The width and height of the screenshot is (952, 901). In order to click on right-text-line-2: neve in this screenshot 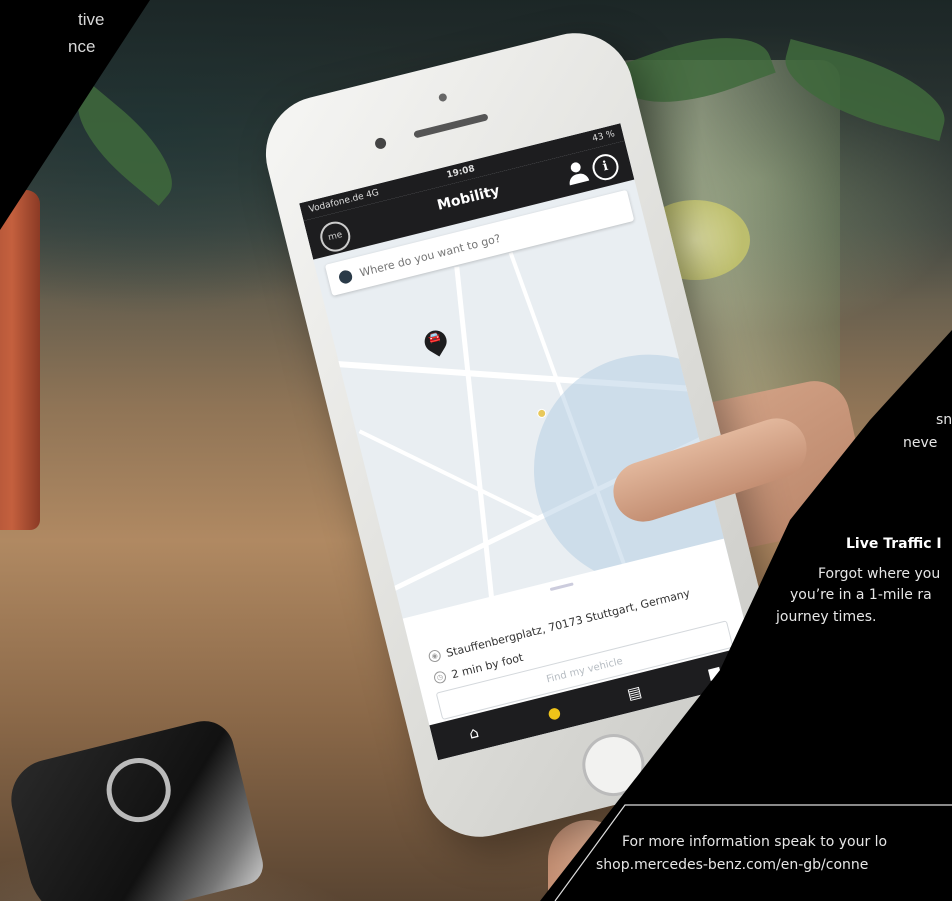, I will do `click(920, 443)`.